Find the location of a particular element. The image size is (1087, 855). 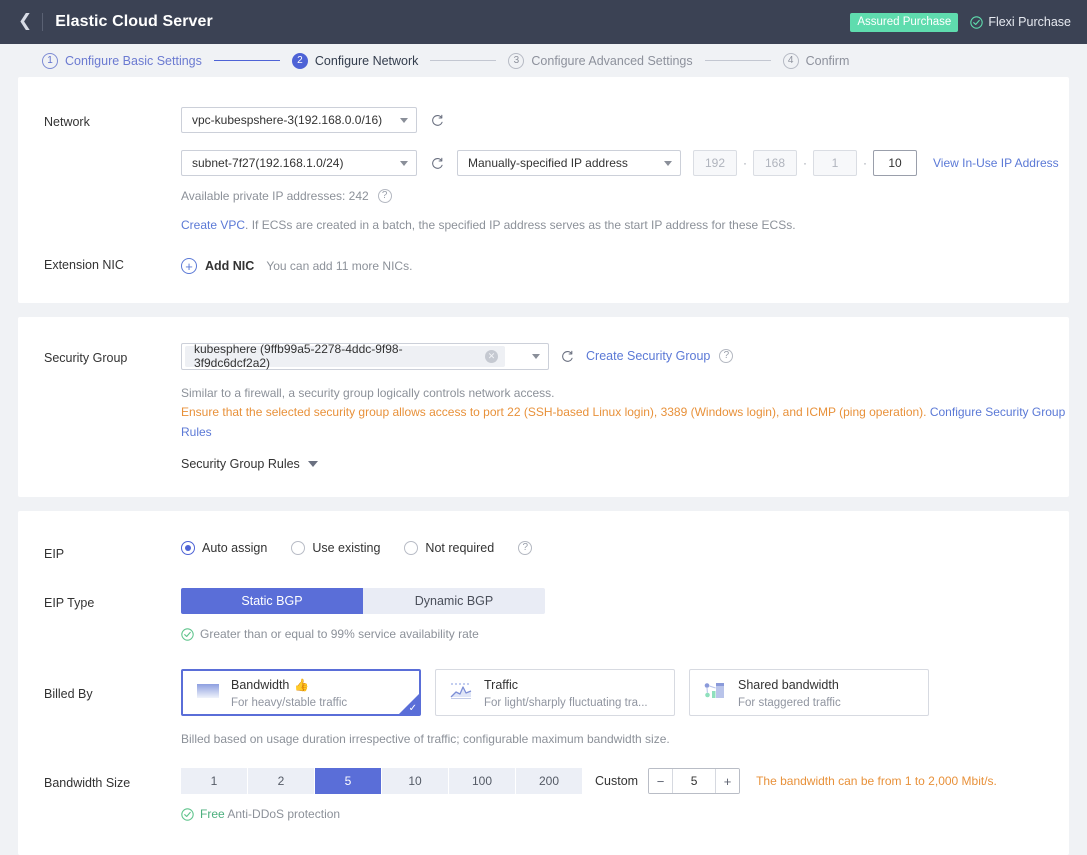

eip-option-1-label: Use existing is located at coordinates (346, 548).